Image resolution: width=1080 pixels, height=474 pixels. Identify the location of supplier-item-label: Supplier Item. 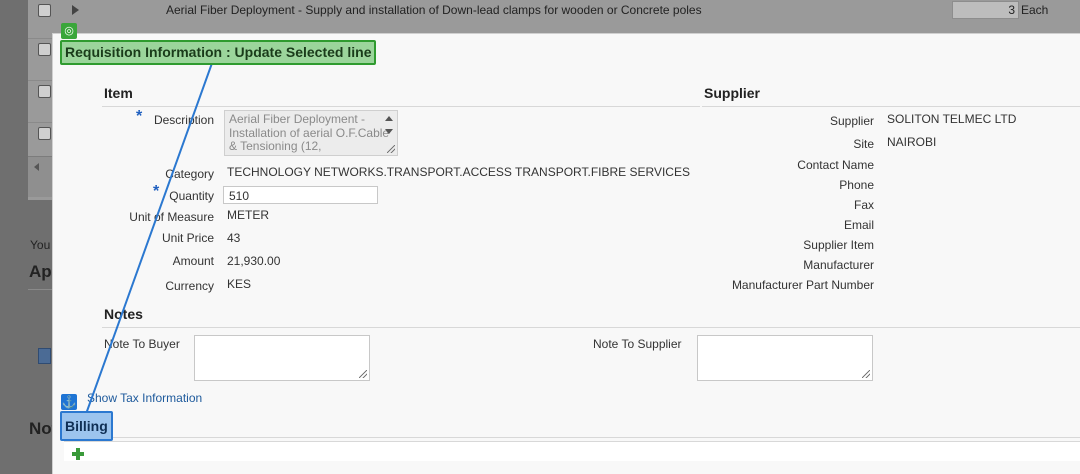
(838, 245).